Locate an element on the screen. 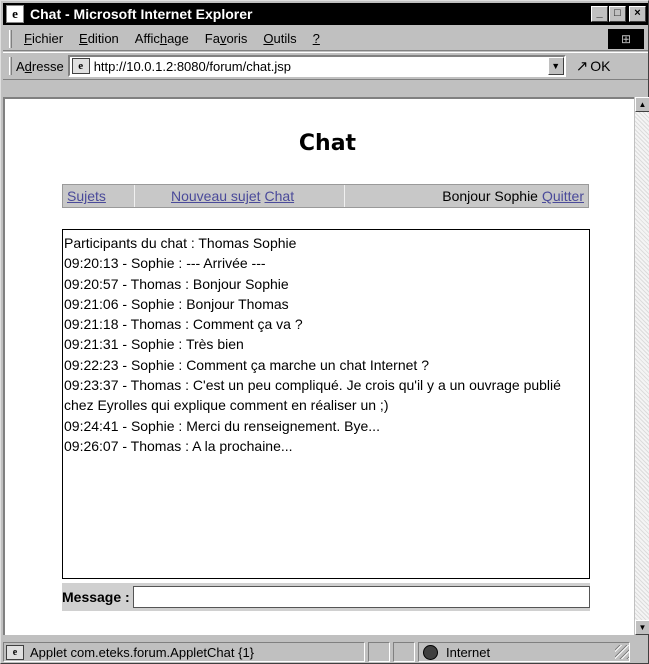 Image resolution: width=649 pixels, height=664 pixels. link-subjects: Sujets is located at coordinates (86, 196).